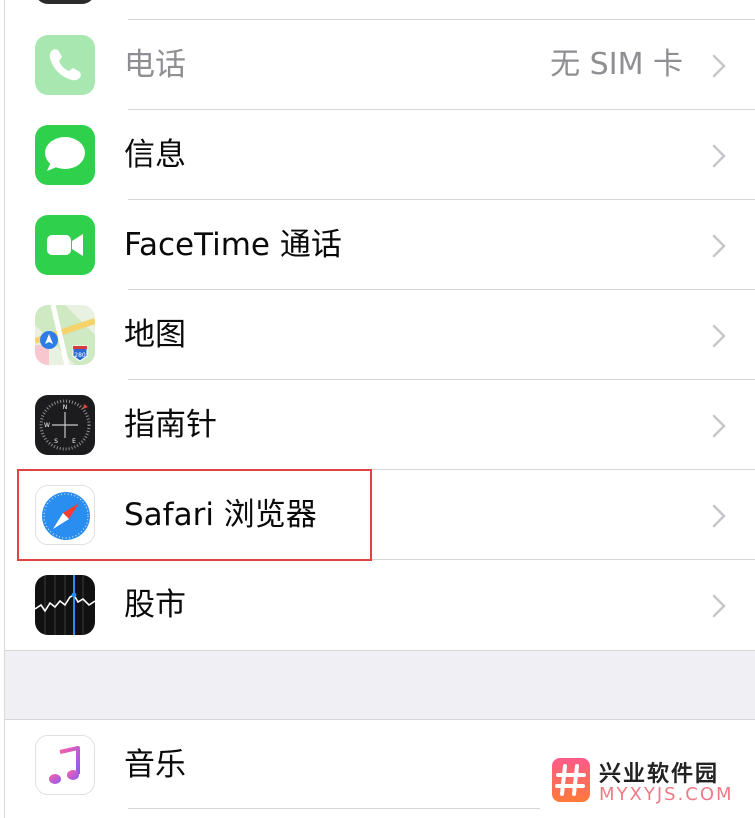  Describe the element at coordinates (380, 155) in the screenshot. I see `settings-row-messages: 信息` at that location.